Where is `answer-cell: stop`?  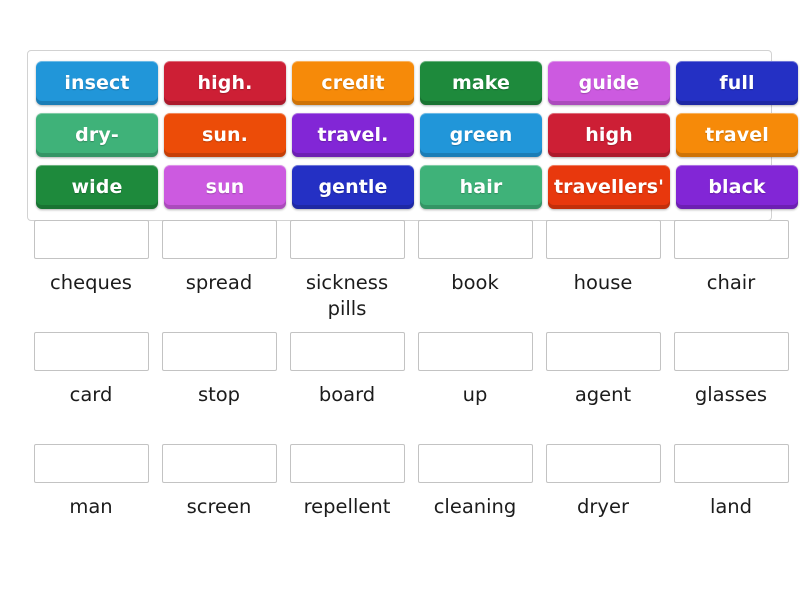
answer-cell: stop is located at coordinates (219, 388).